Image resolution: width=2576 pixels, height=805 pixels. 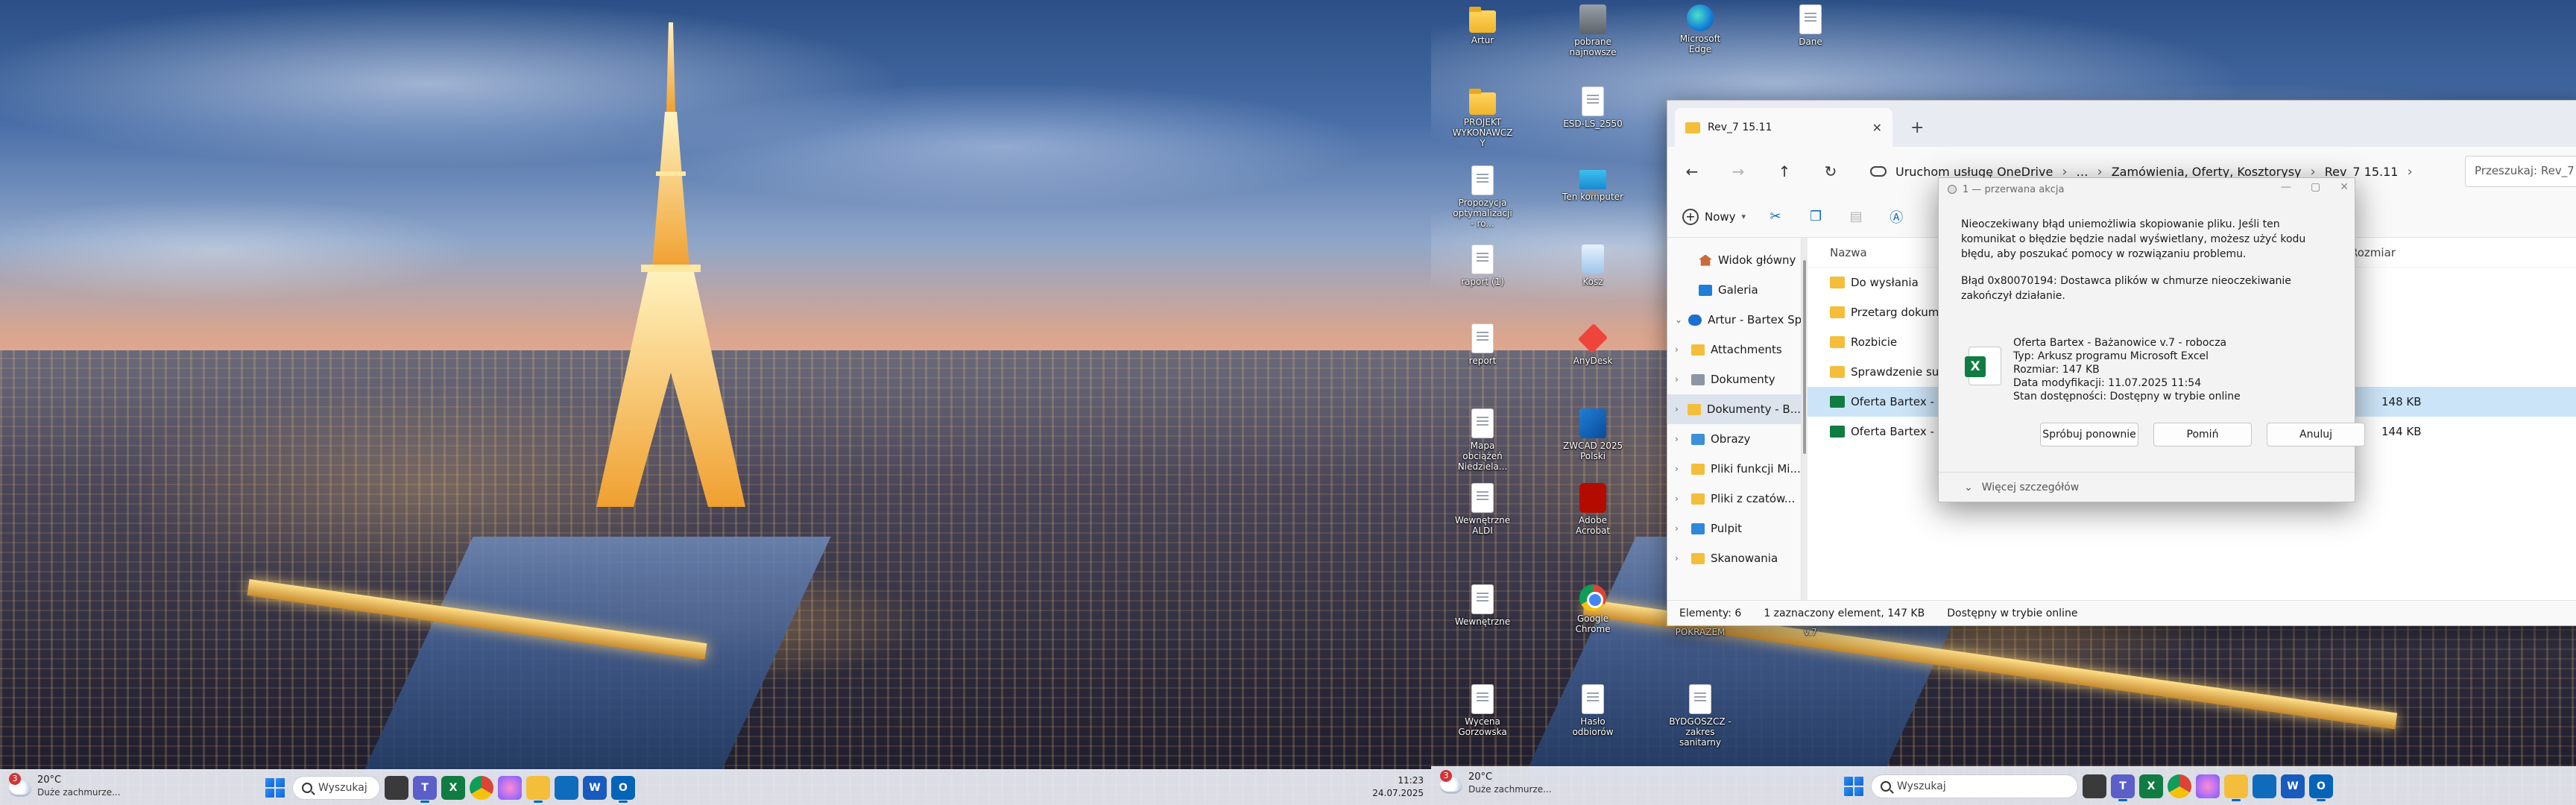 What do you see at coordinates (1734, 379) in the screenshot?
I see `nav-item: › Dokumenty` at bounding box center [1734, 379].